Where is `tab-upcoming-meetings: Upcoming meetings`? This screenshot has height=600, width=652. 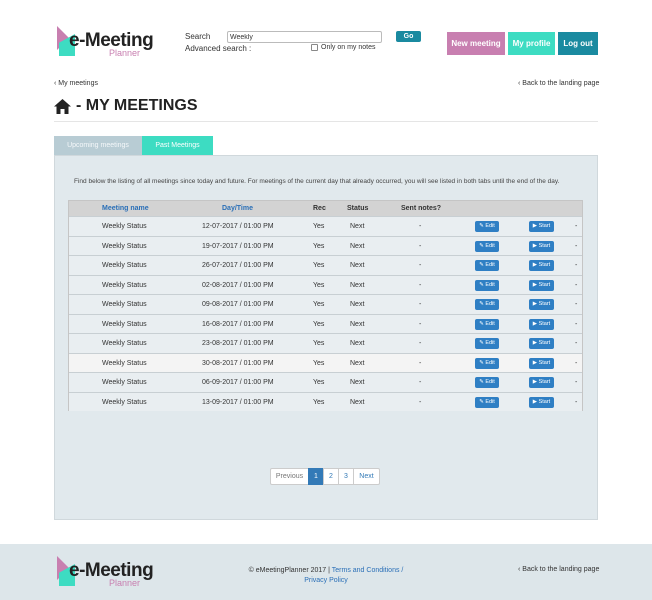 tab-upcoming-meetings: Upcoming meetings is located at coordinates (98, 145).